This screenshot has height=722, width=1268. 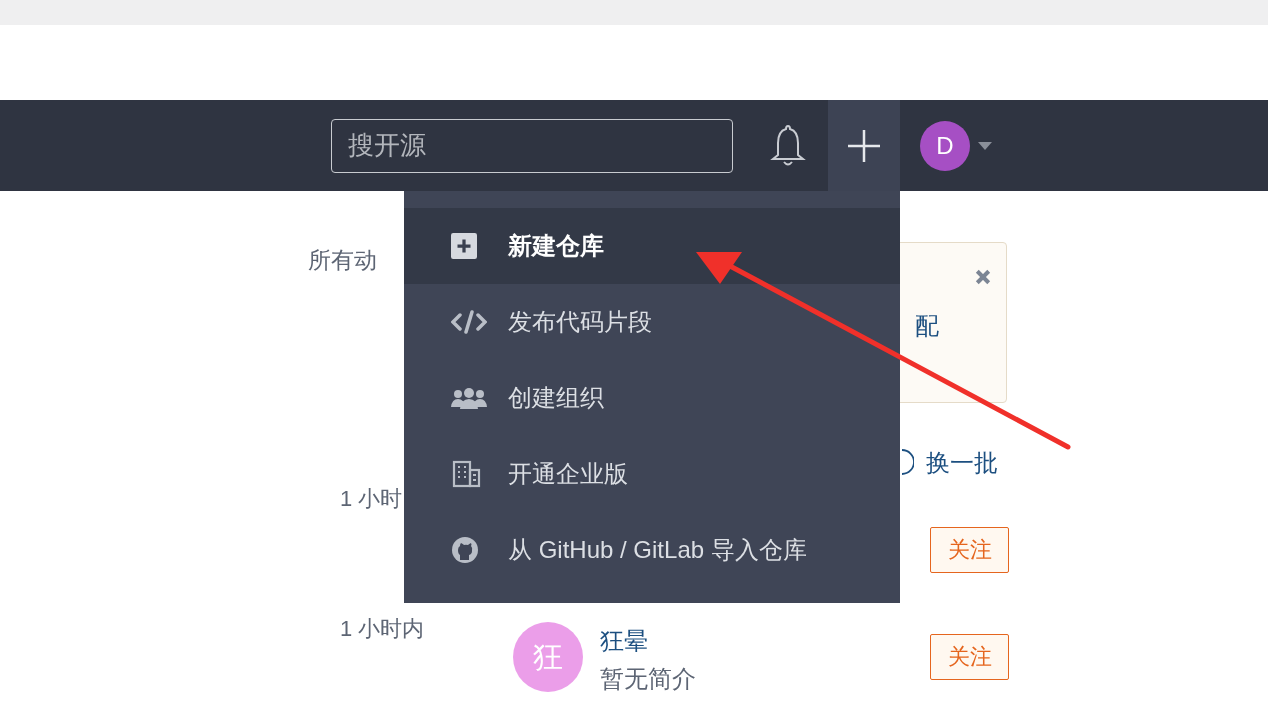 What do you see at coordinates (464, 246) in the screenshot?
I see `plus-square-icon` at bounding box center [464, 246].